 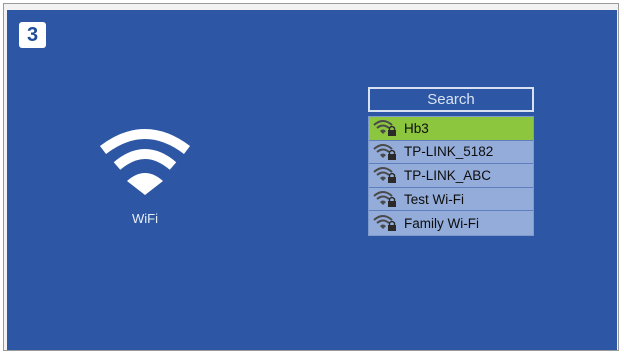 I want to click on network-name: Test Wi-Fi, so click(x=434, y=199).